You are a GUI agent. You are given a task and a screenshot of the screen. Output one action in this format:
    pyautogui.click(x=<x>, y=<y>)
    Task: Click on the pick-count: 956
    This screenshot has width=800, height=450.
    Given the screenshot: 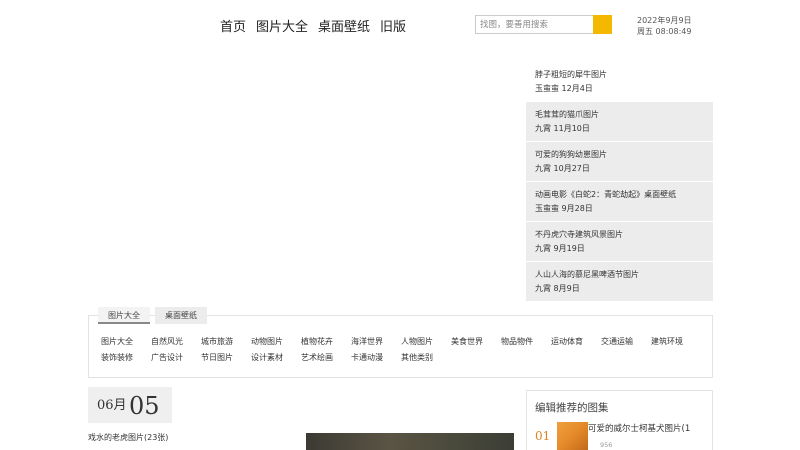 What is the action you would take?
    pyautogui.click(x=606, y=445)
    